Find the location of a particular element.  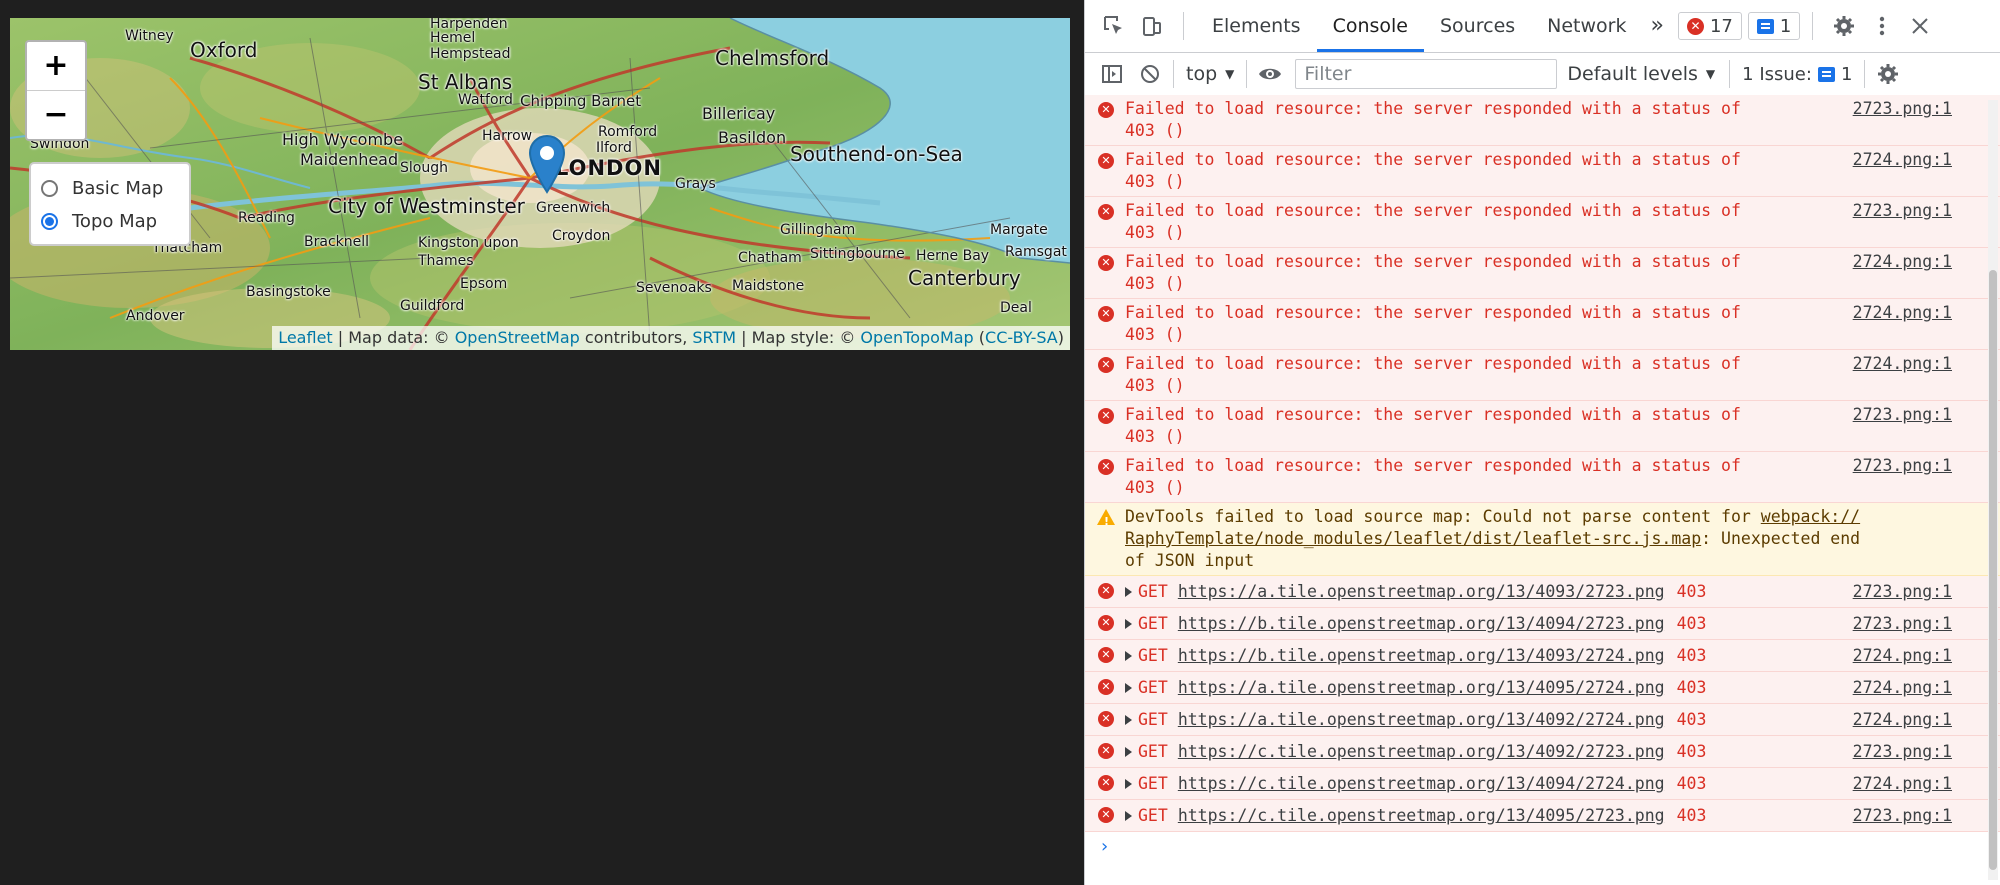

layer-option-topo: Topo Map is located at coordinates (110, 221).